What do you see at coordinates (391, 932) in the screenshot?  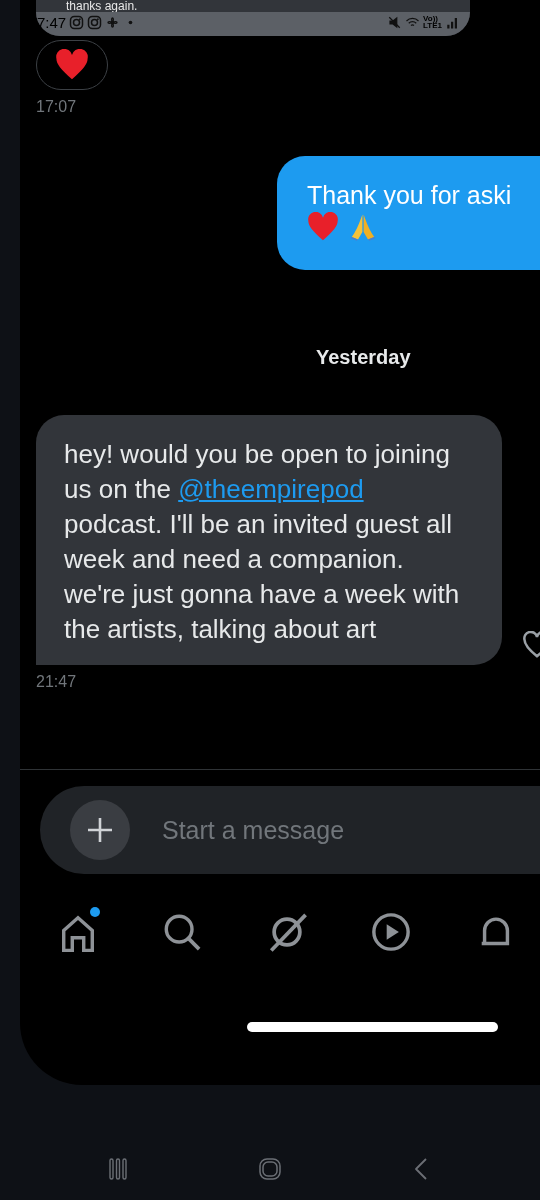 I see `play-icon` at bounding box center [391, 932].